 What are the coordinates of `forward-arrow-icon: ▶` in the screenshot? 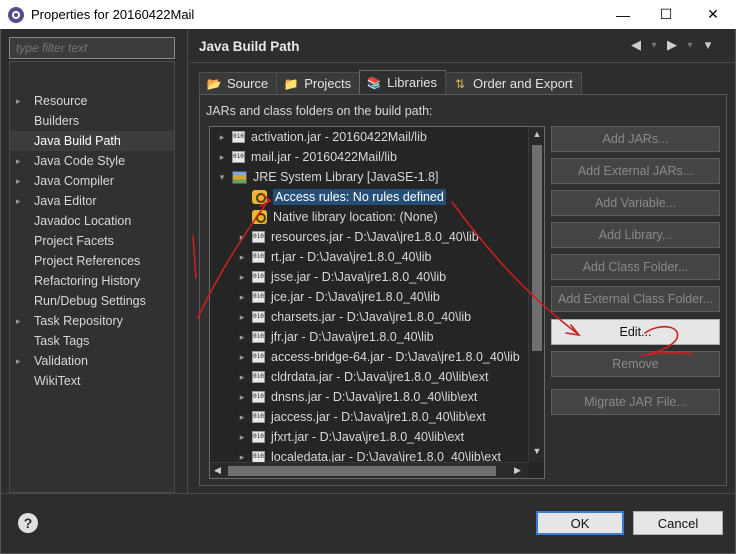 It's located at (672, 45).